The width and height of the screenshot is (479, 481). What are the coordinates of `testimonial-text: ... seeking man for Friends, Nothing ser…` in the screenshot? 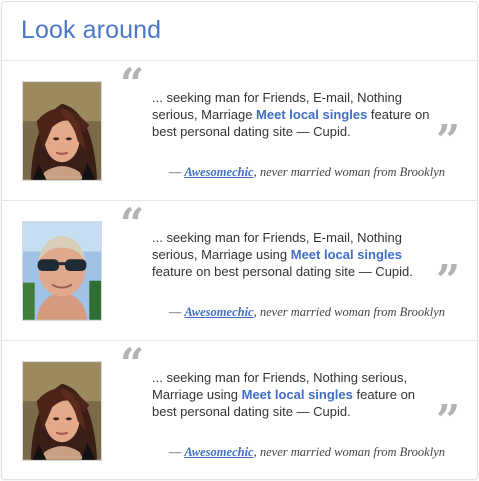 It's located at (292, 394).